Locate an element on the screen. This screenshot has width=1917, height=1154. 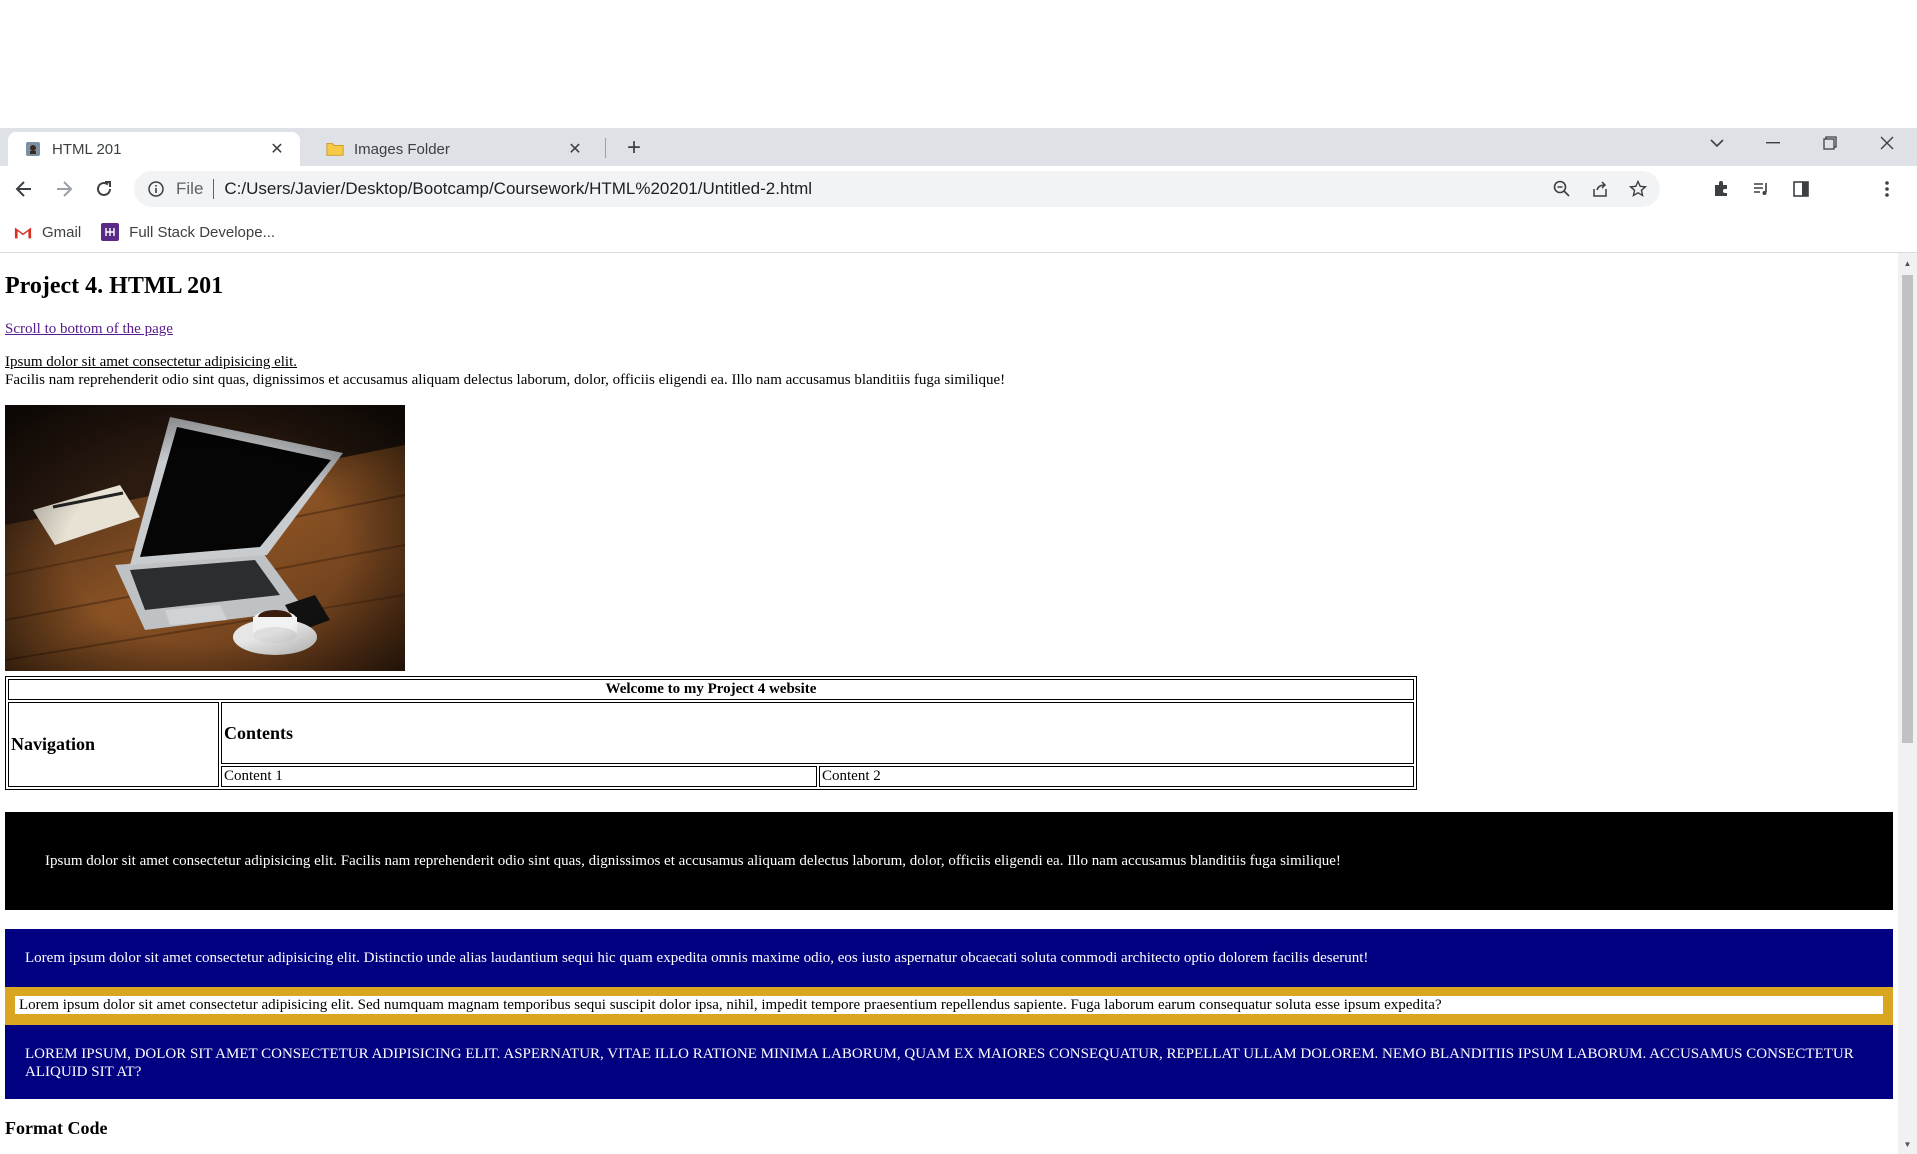
scroll-to-bottom-link: Scroll to bottom of the page is located at coordinates (89, 329).